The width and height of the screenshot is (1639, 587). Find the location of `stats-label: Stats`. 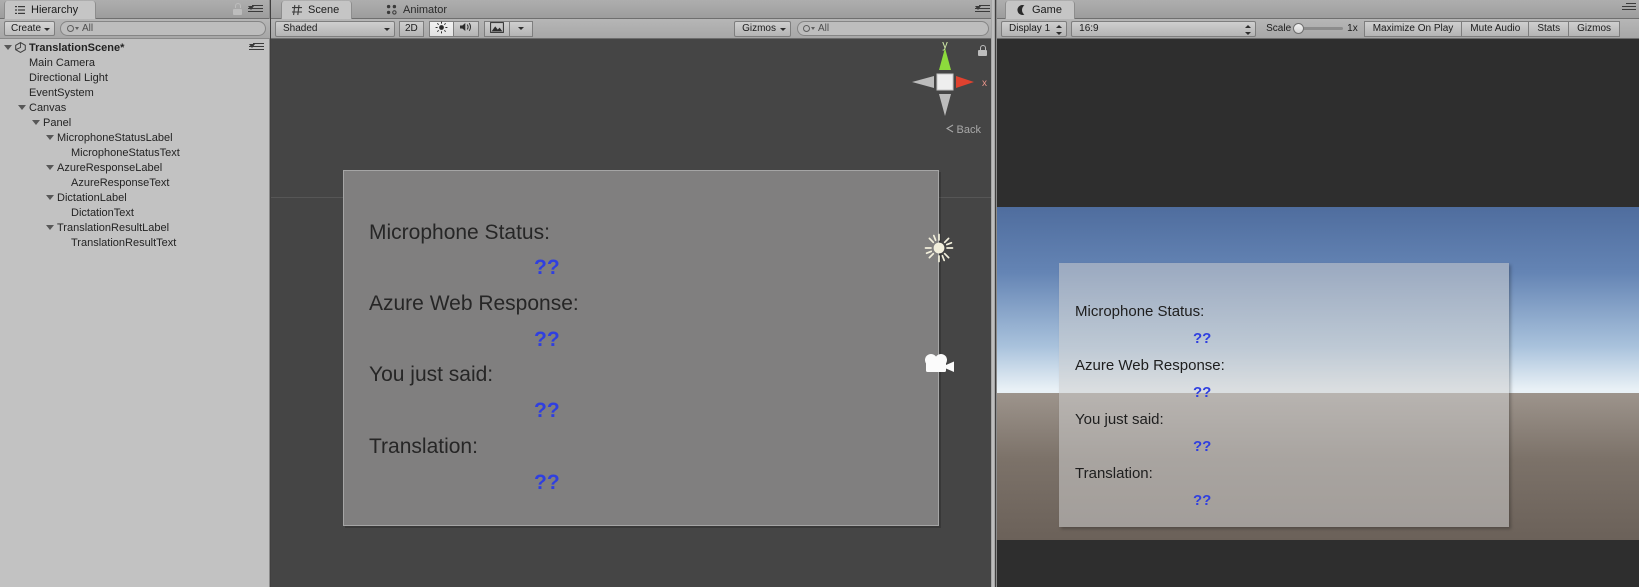

stats-label: Stats is located at coordinates (1549, 28).